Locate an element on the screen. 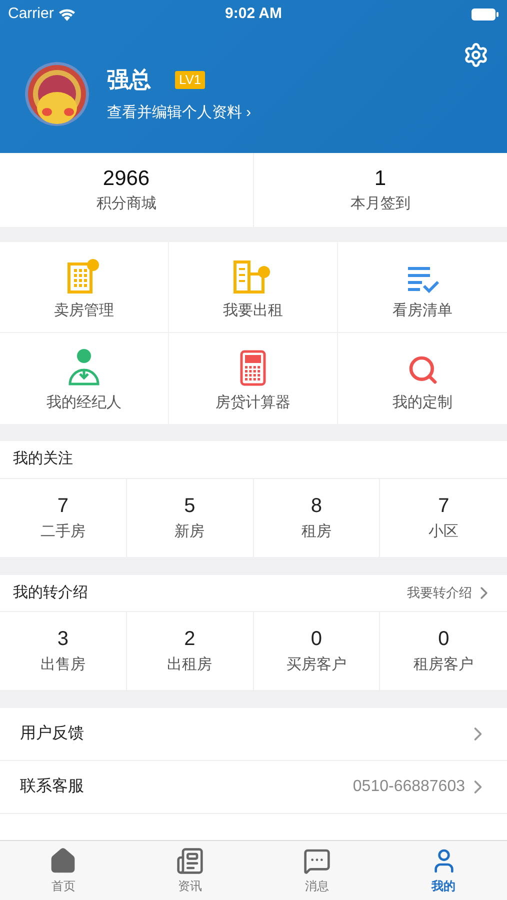 Image resolution: width=507 pixels, height=900 pixels. settings-icon is located at coordinates (476, 55).